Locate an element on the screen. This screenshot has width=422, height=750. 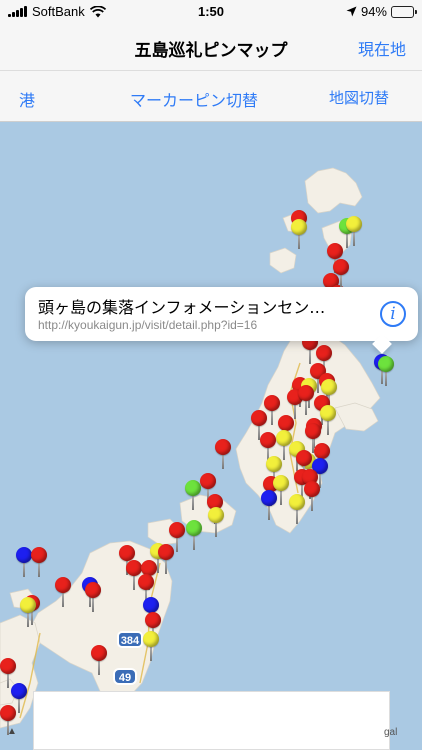
ad-banner is located at coordinates (211, 720).